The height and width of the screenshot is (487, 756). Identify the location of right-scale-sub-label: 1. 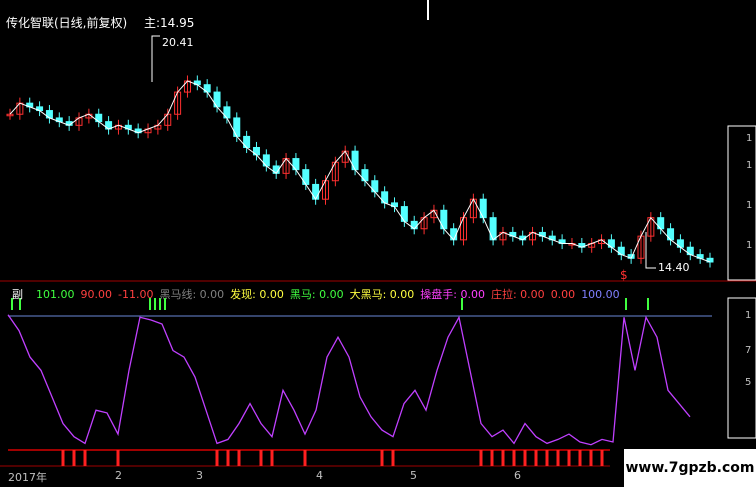
(748, 315).